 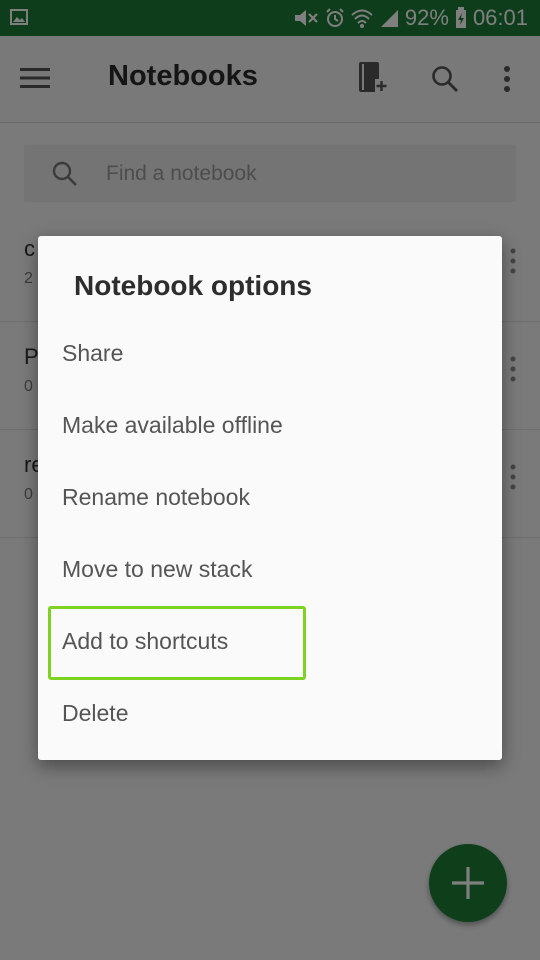 I want to click on selection-highlight, so click(x=177, y=643).